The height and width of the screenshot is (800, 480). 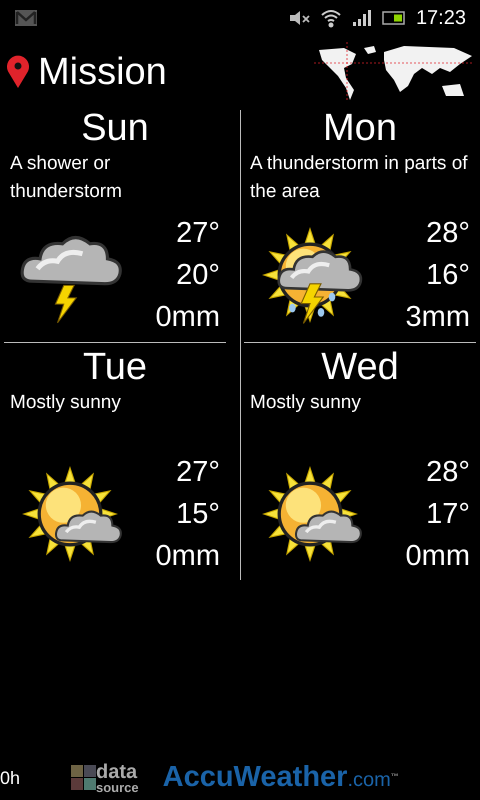 What do you see at coordinates (26, 18) in the screenshot?
I see `mail-icon` at bounding box center [26, 18].